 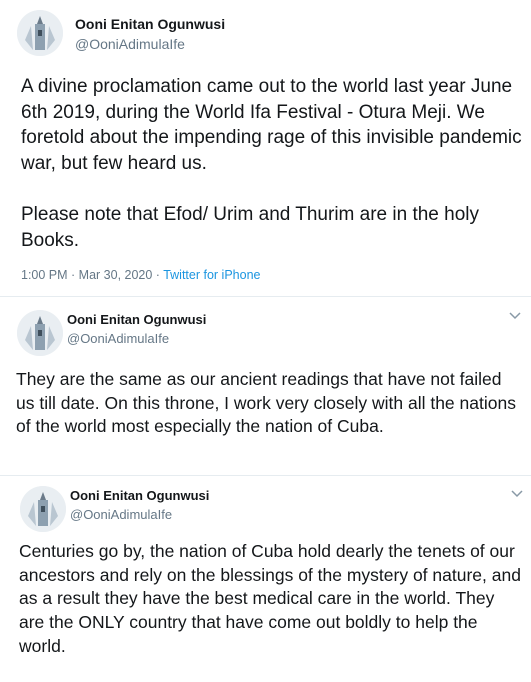 I want to click on tweet-timestamp: 1:00 PM · Mar 30, 2020 ·, so click(x=92, y=275).